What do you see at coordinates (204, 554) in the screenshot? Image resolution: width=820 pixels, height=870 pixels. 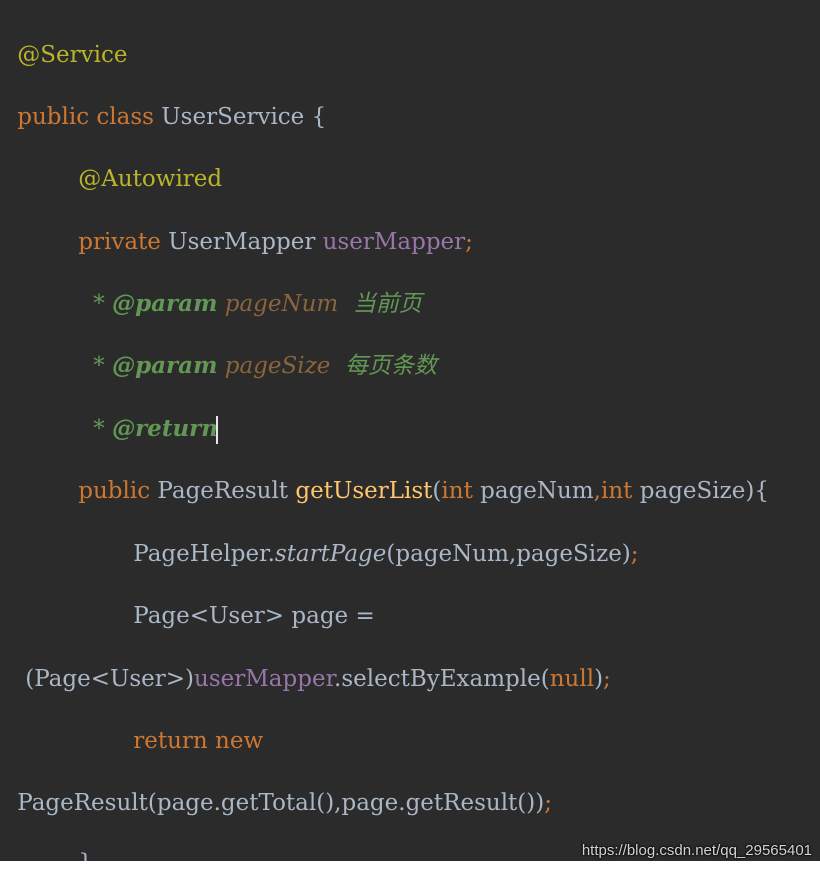 I see `class-reference: PageHelper.` at bounding box center [204, 554].